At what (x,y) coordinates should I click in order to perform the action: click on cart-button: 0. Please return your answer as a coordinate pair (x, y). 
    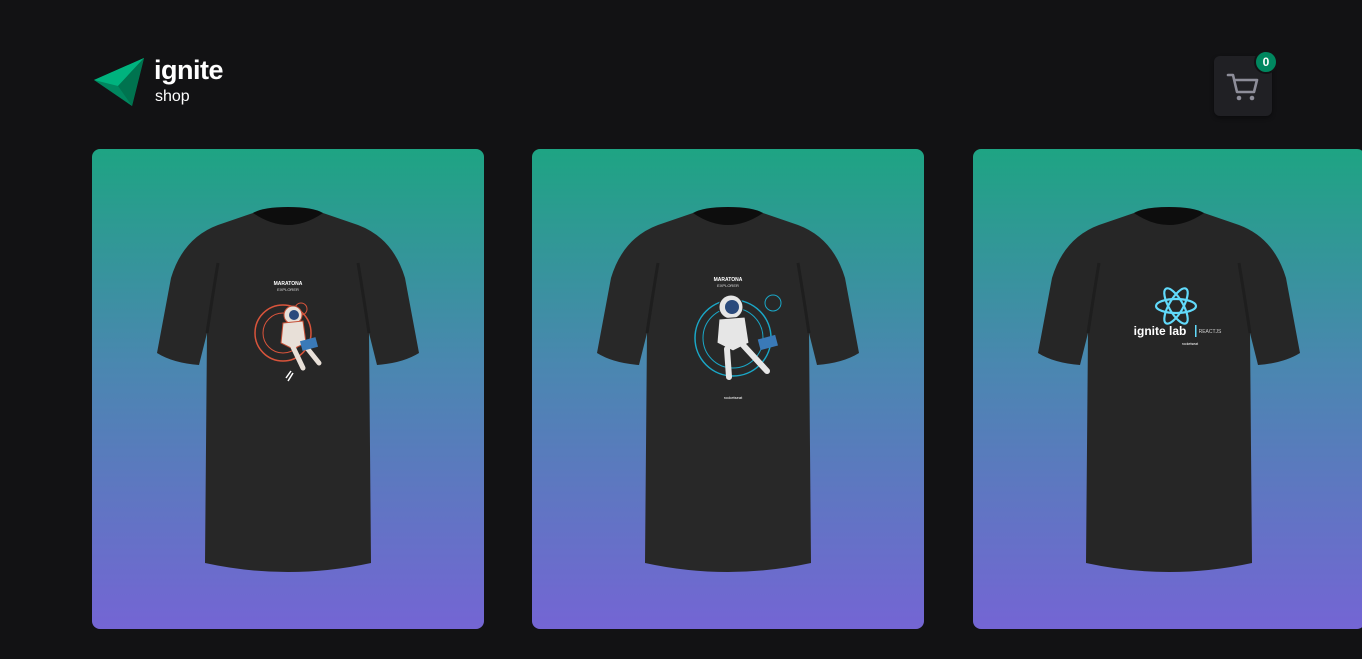
    Looking at the image, I should click on (1246, 83).